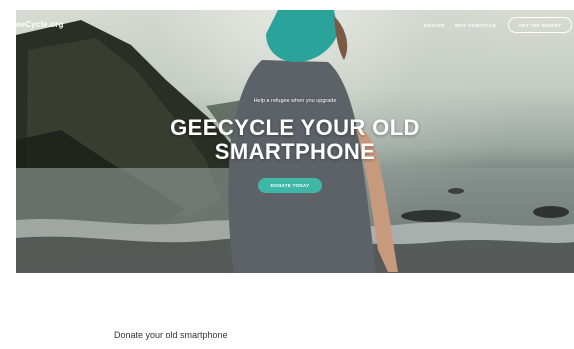 The height and width of the screenshot is (349, 574). Describe the element at coordinates (434, 25) in the screenshot. I see `nav-link-donate: DONATE` at that location.